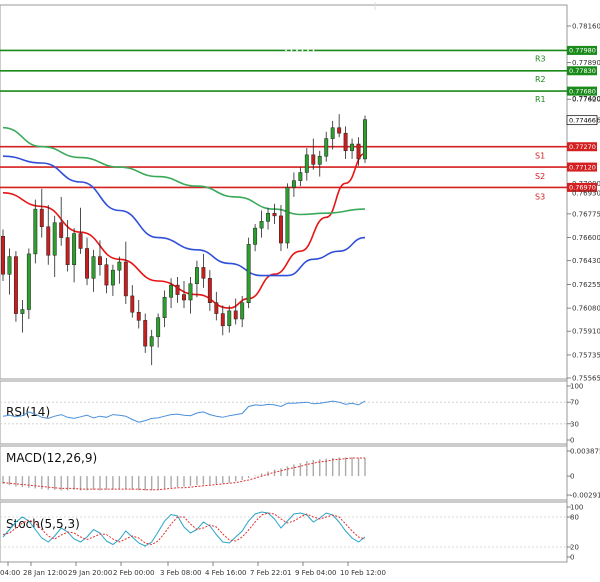  Describe the element at coordinates (43, 524) in the screenshot. I see `stoch-title: Stoch(5,5,3)` at that location.